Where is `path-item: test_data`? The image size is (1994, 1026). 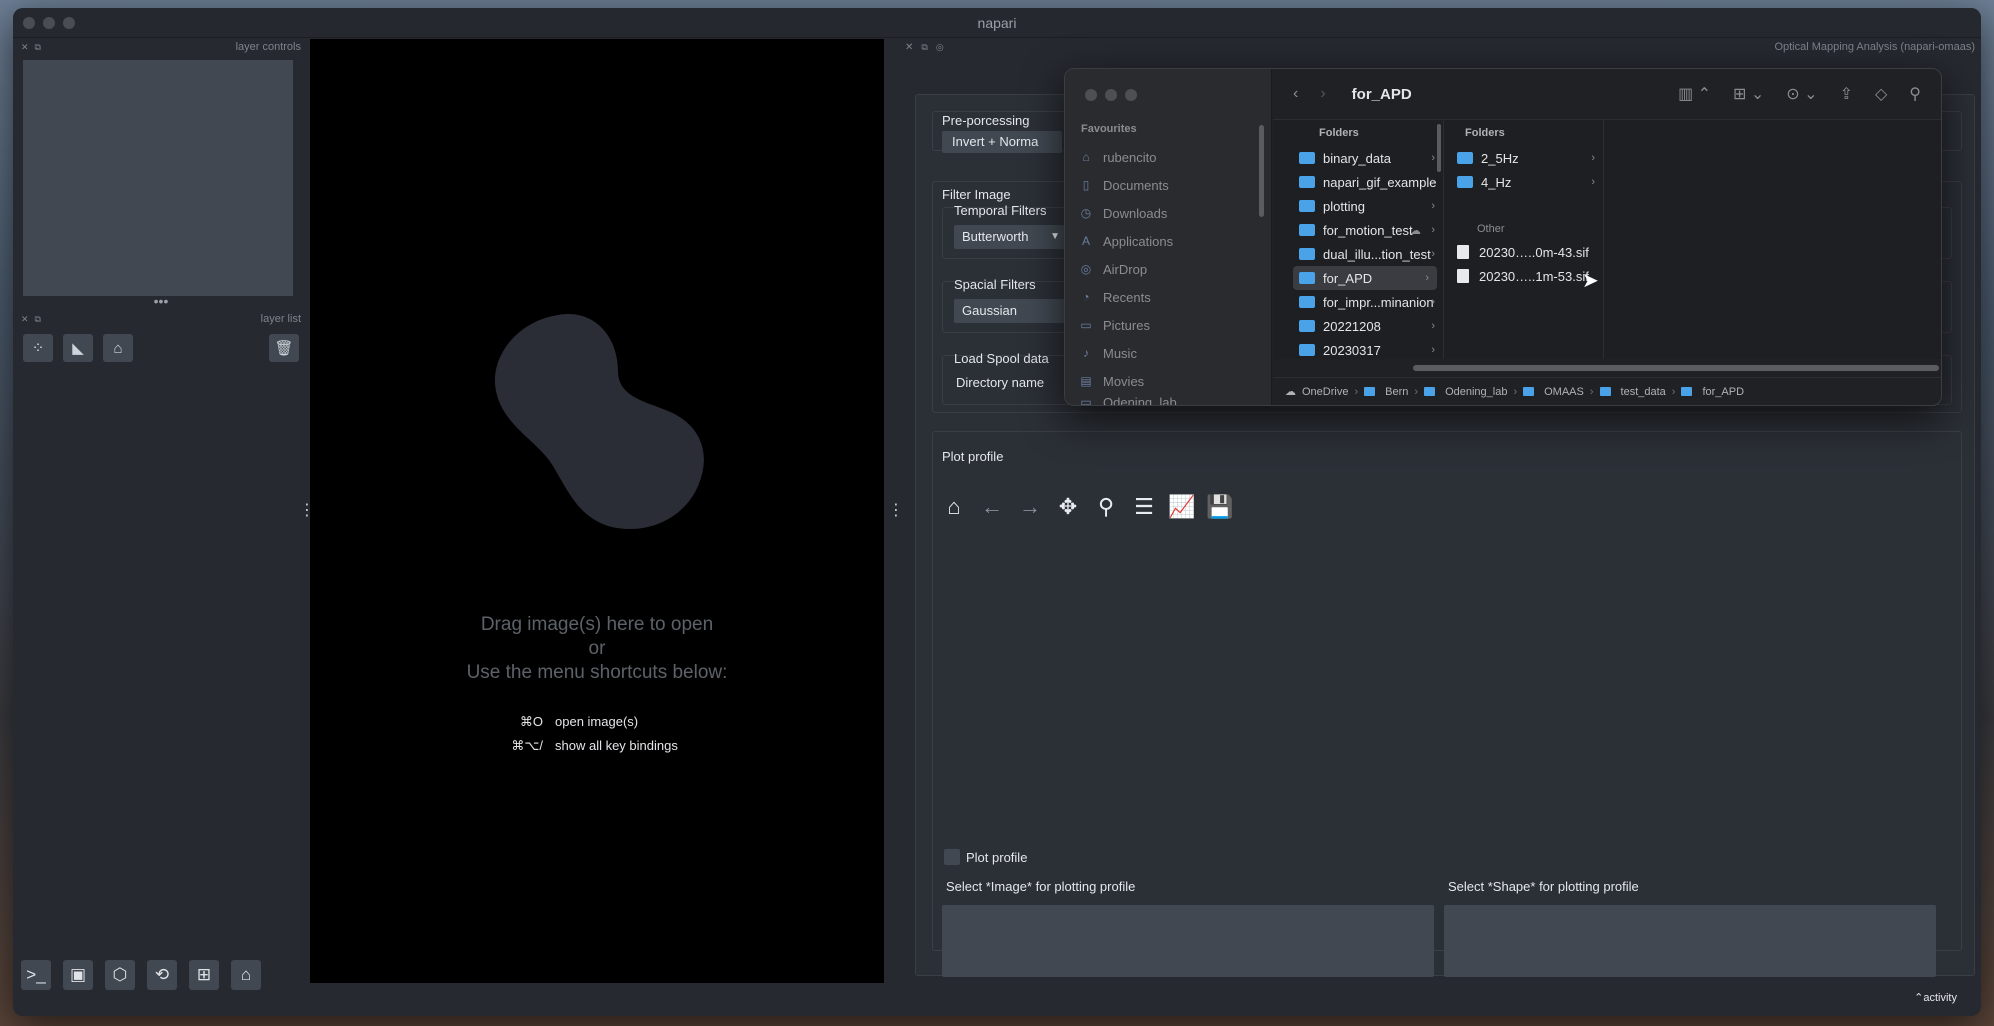 path-item: test_data is located at coordinates (1643, 392).